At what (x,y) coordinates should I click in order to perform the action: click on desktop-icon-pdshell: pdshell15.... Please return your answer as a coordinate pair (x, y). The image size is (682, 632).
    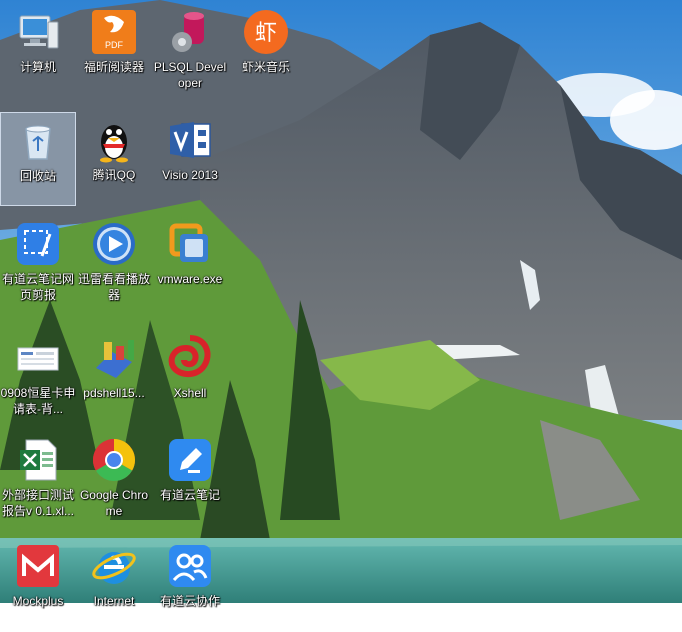
    Looking at the image, I should click on (114, 377).